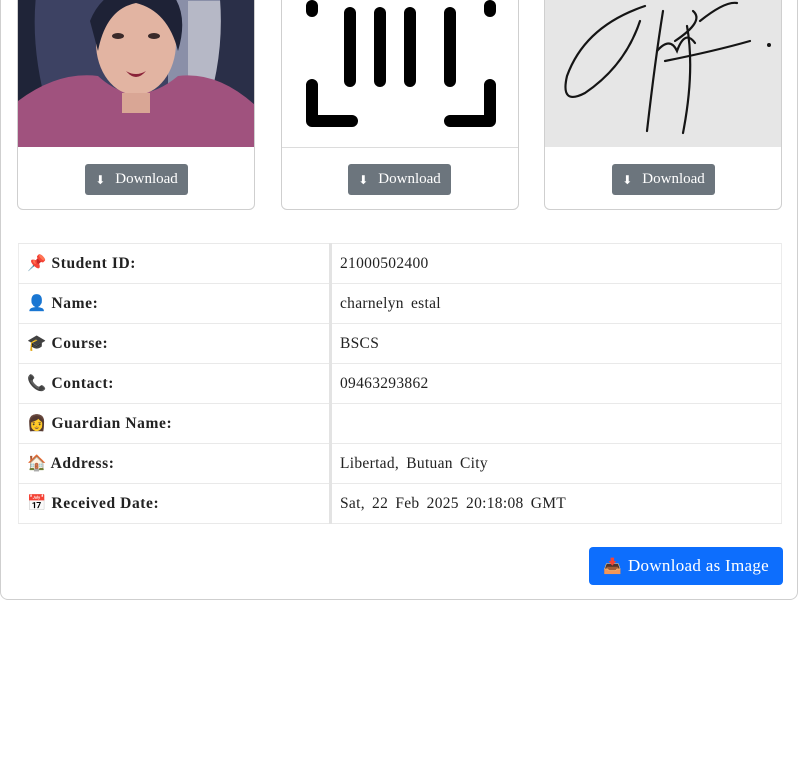  What do you see at coordinates (175, 343) in the screenshot?
I see `course-label: 🎓 Course:` at bounding box center [175, 343].